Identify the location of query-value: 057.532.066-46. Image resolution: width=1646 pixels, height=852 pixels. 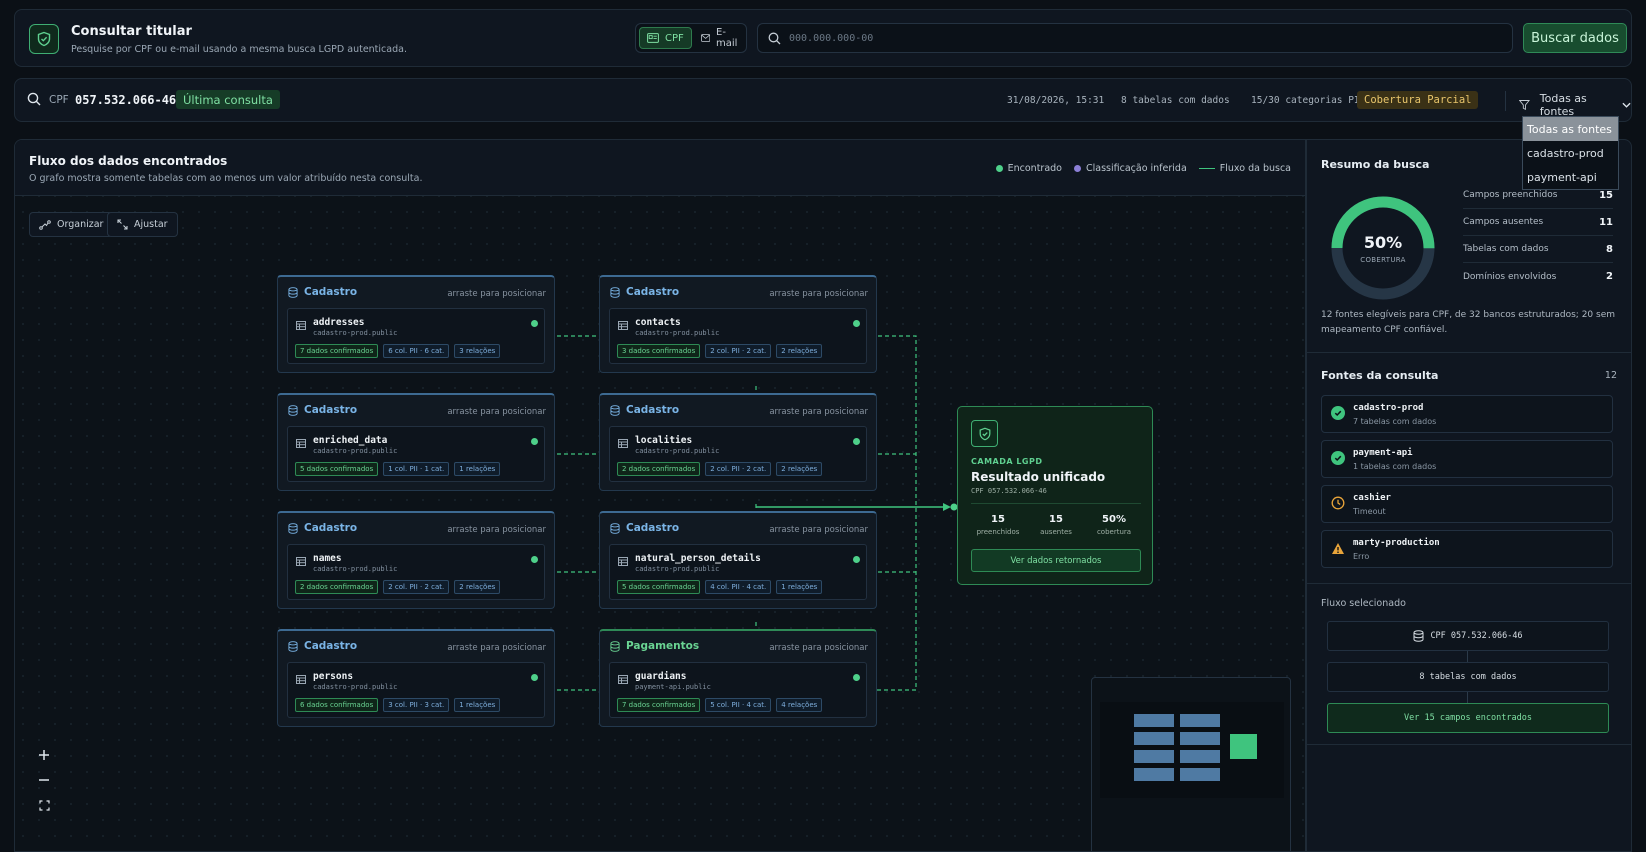
(126, 100).